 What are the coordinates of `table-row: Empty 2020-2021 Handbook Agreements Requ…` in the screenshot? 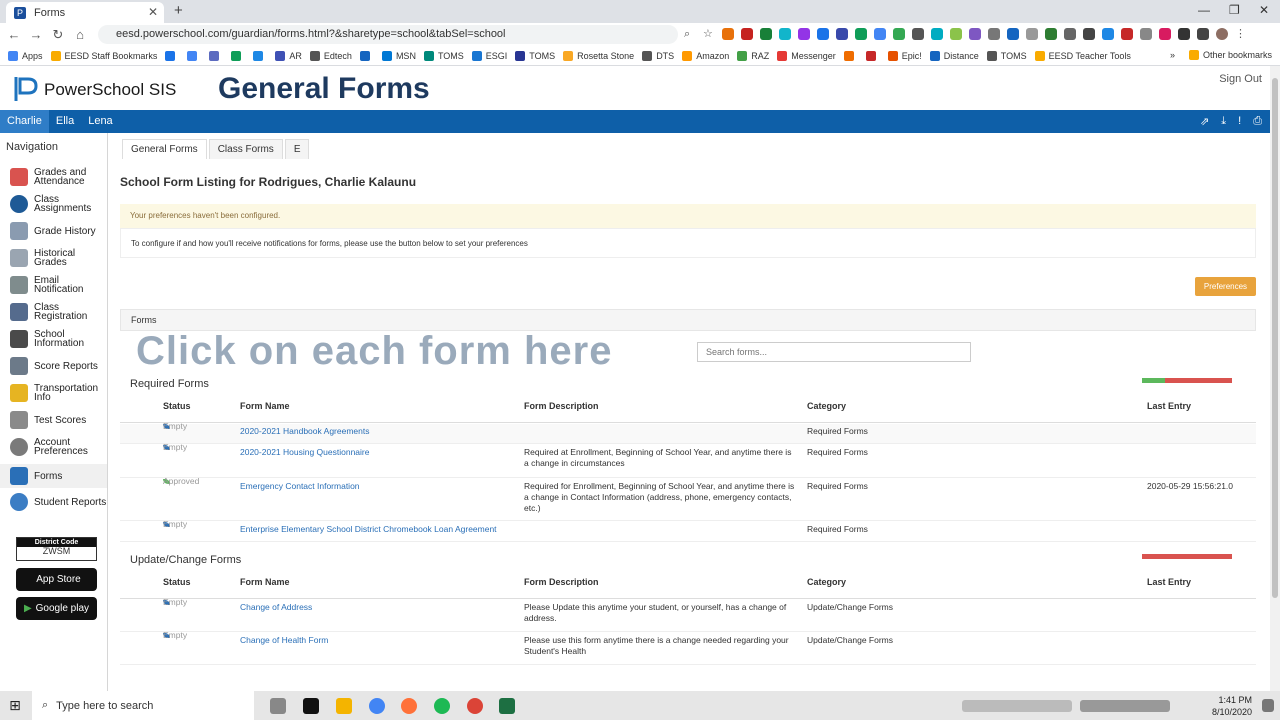 It's located at (688, 432).